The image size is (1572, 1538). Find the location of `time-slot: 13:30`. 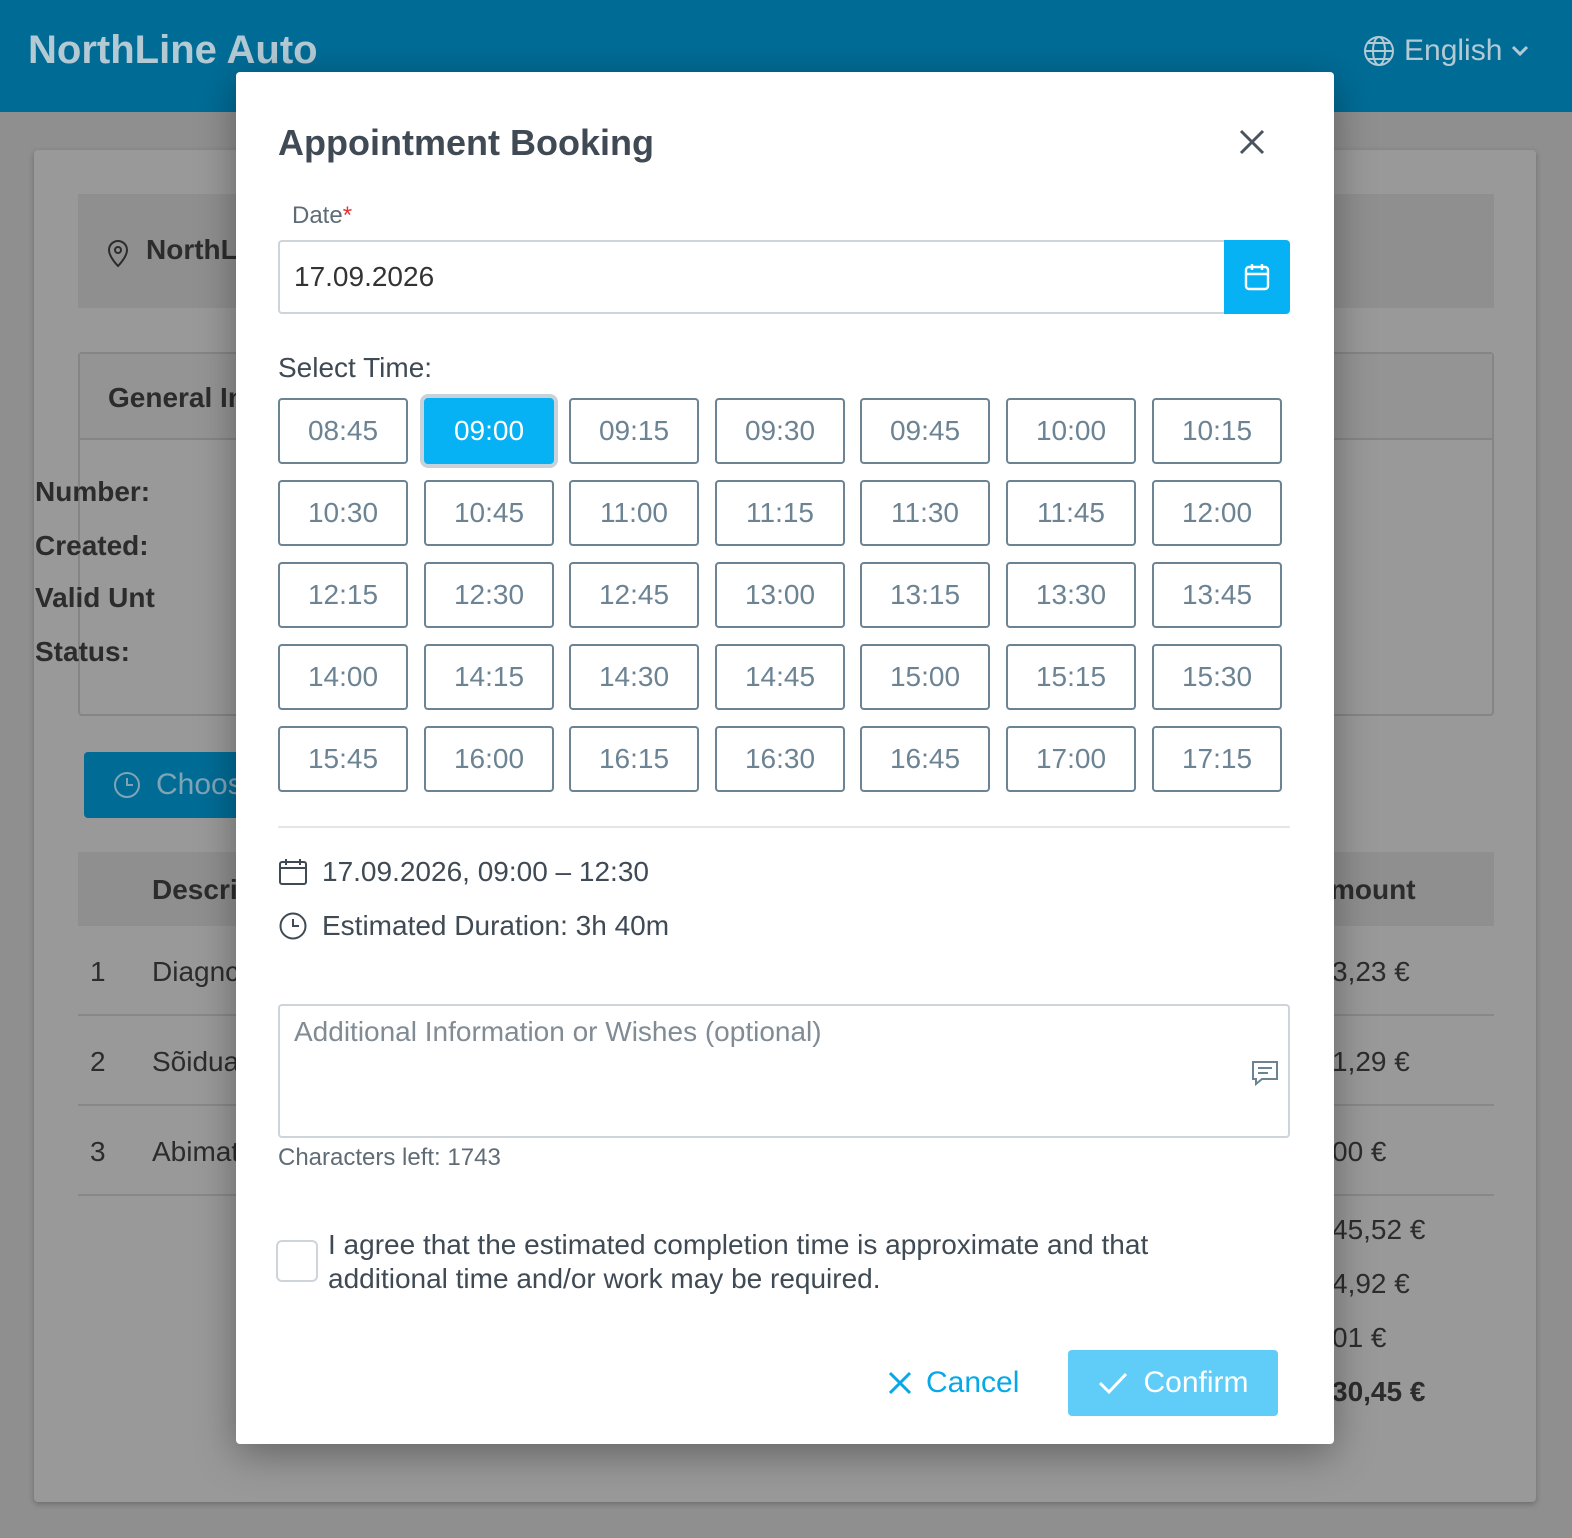

time-slot: 13:30 is located at coordinates (1071, 595).